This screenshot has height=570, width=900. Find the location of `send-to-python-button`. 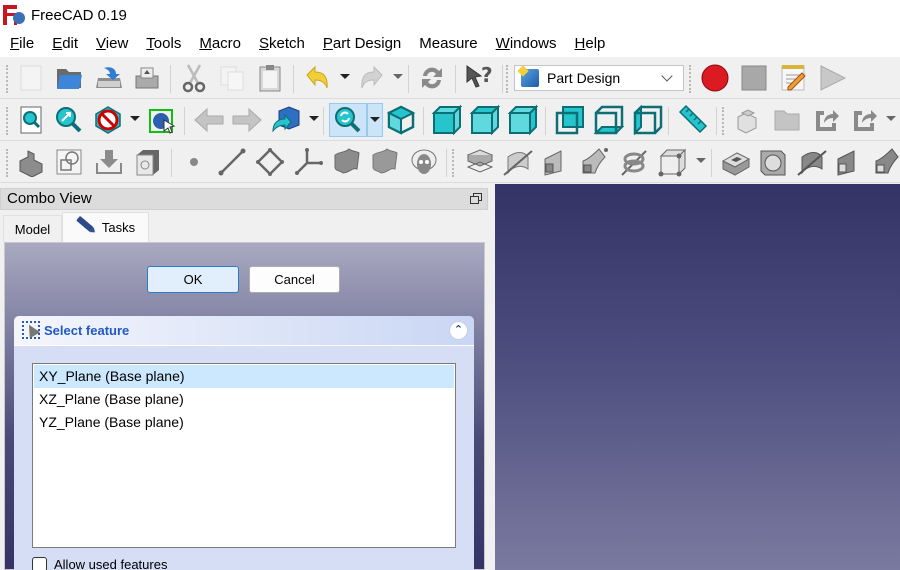

send-to-python-button is located at coordinates (286, 120).